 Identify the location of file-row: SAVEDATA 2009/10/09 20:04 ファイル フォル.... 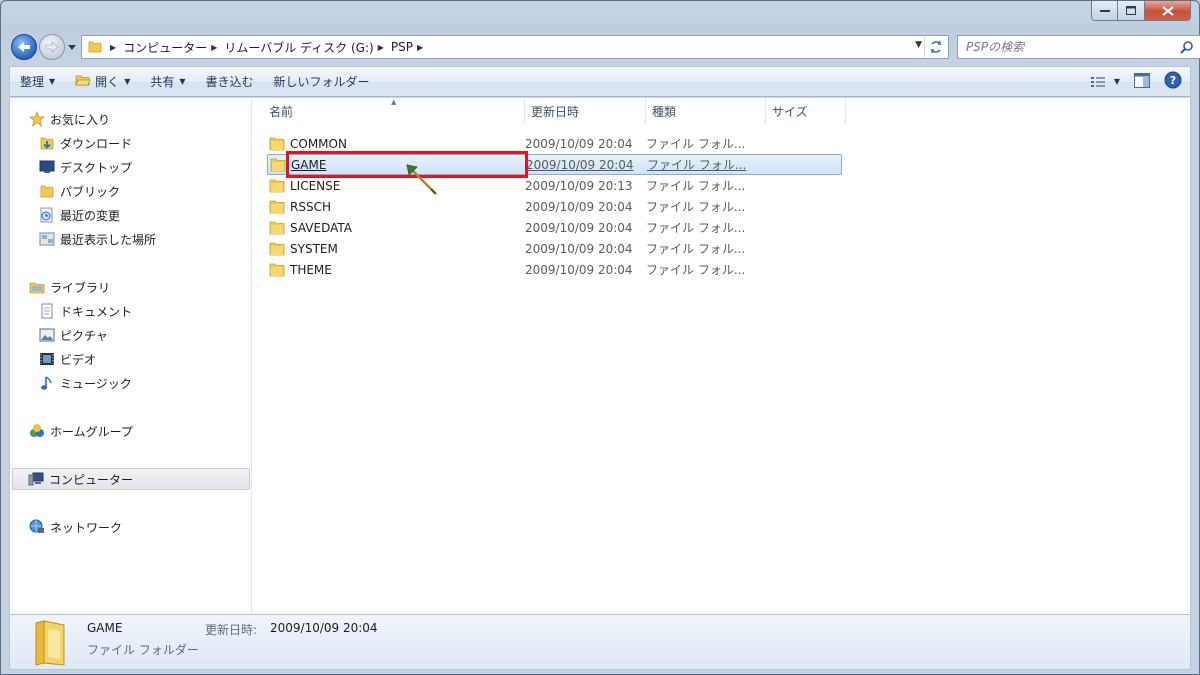
(554, 227).